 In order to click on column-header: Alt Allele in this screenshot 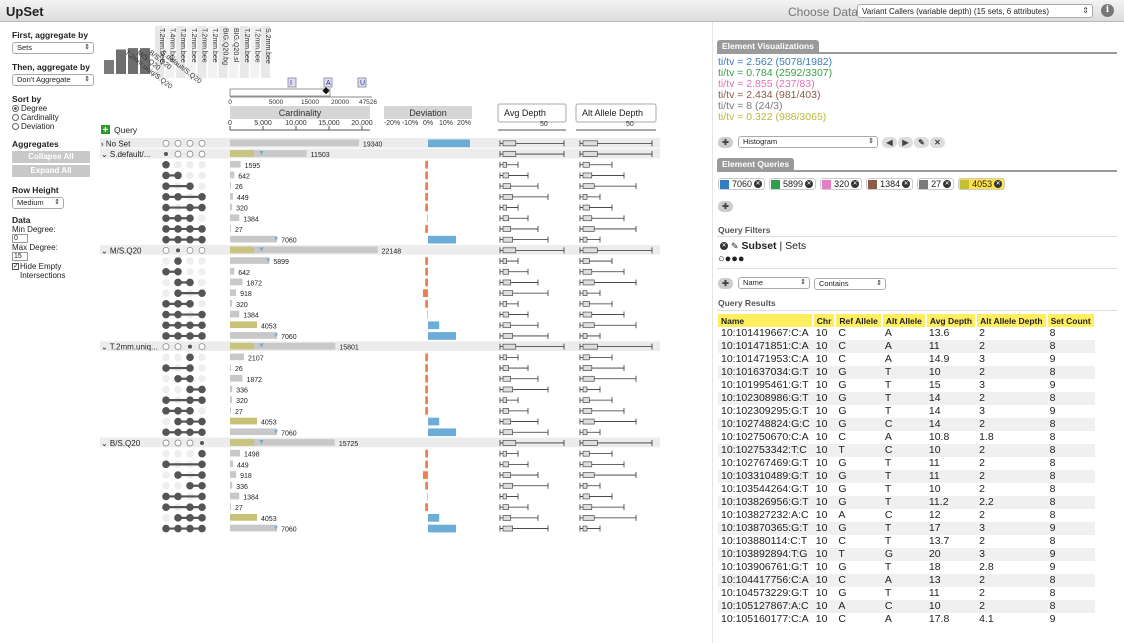, I will do `click(904, 320)`.